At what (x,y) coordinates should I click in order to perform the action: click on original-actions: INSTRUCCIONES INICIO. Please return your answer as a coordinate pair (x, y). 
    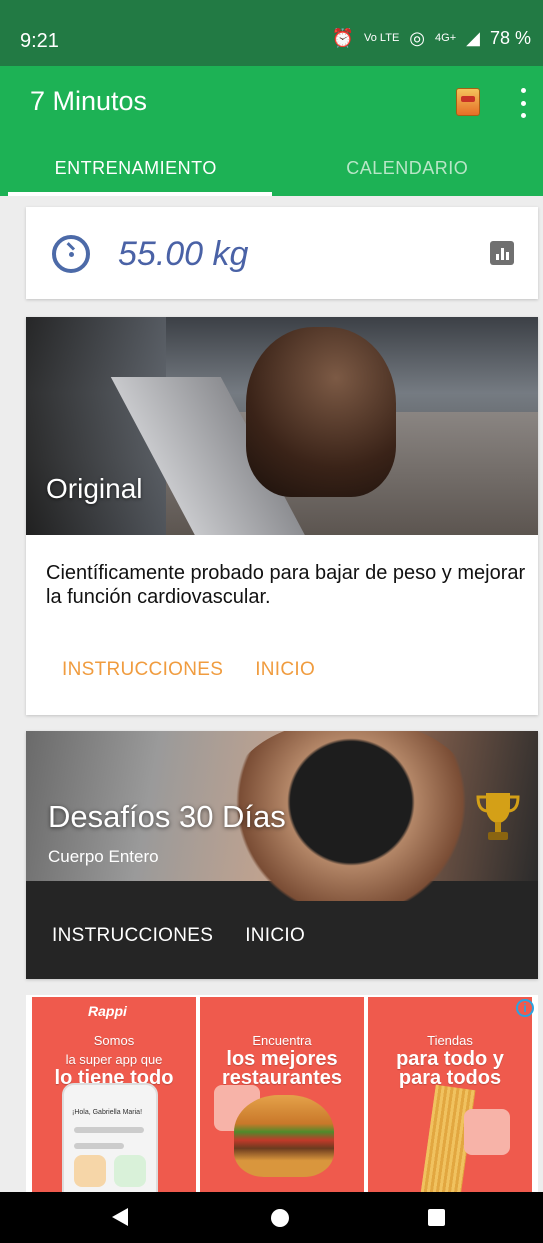
    Looking at the image, I should click on (188, 670).